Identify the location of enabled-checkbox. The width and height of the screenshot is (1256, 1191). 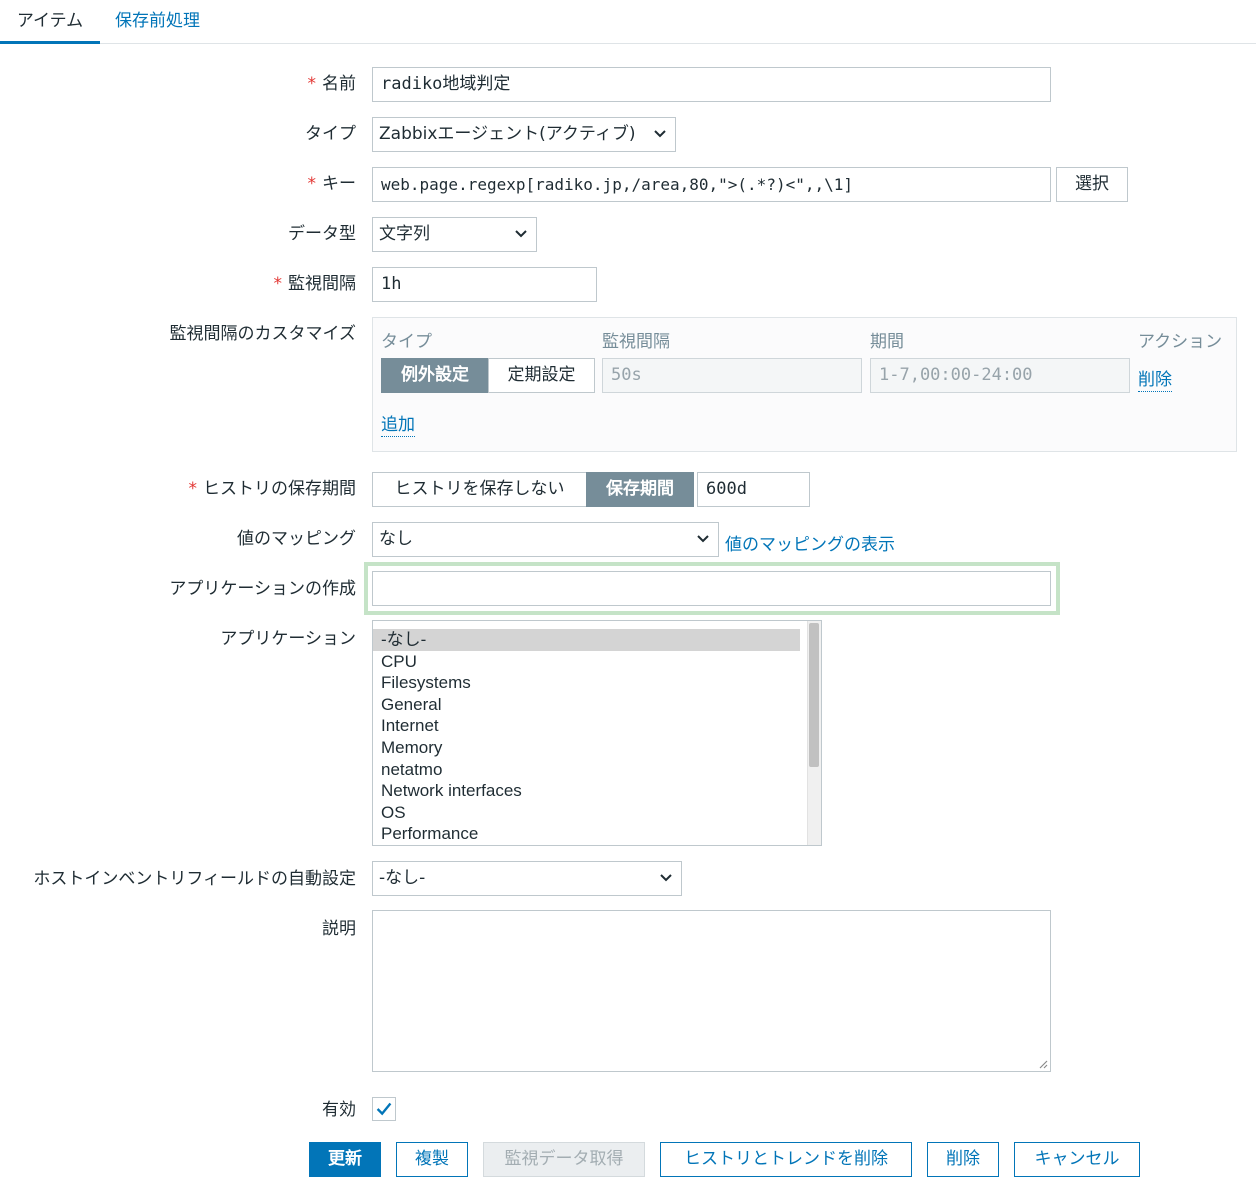
(384, 1109).